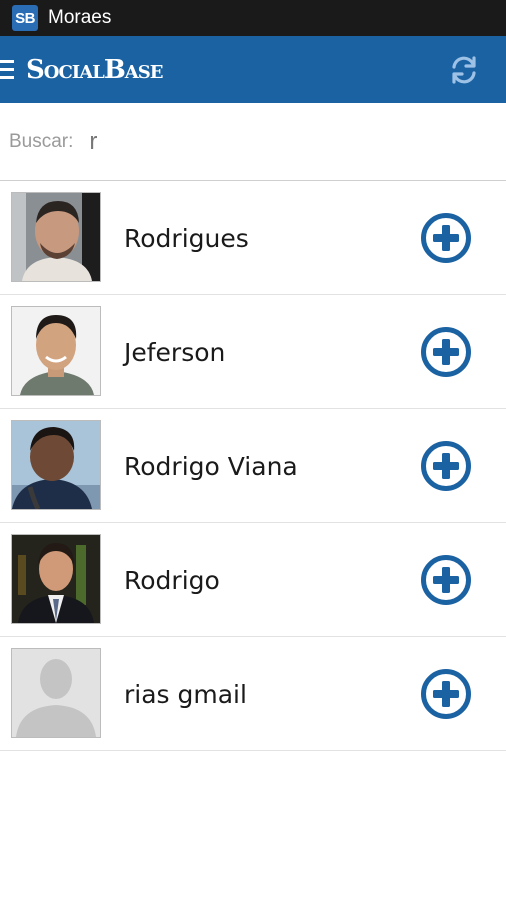 The width and height of the screenshot is (506, 900). I want to click on refresh-icon, so click(464, 70).